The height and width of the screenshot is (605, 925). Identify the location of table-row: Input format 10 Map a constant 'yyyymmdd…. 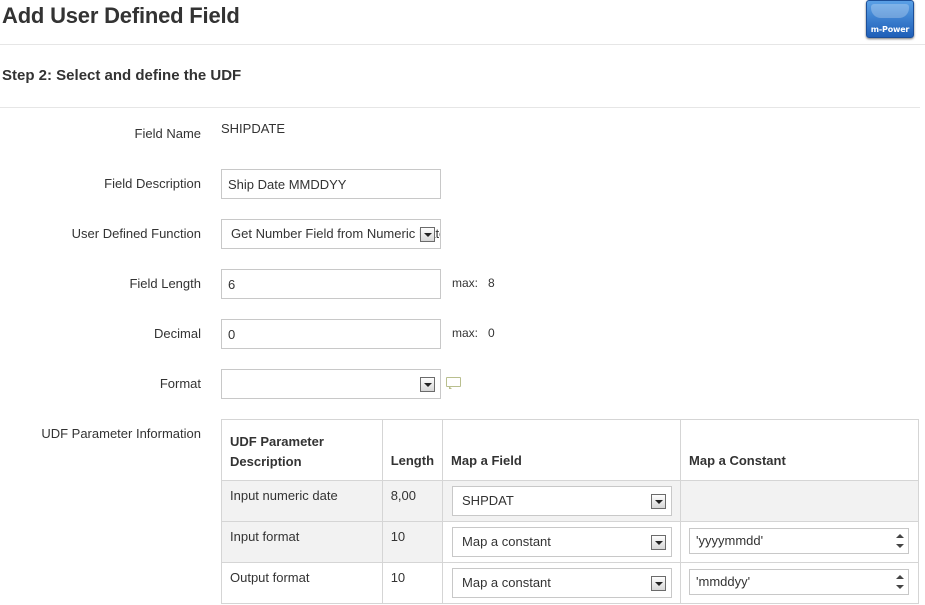
(570, 542).